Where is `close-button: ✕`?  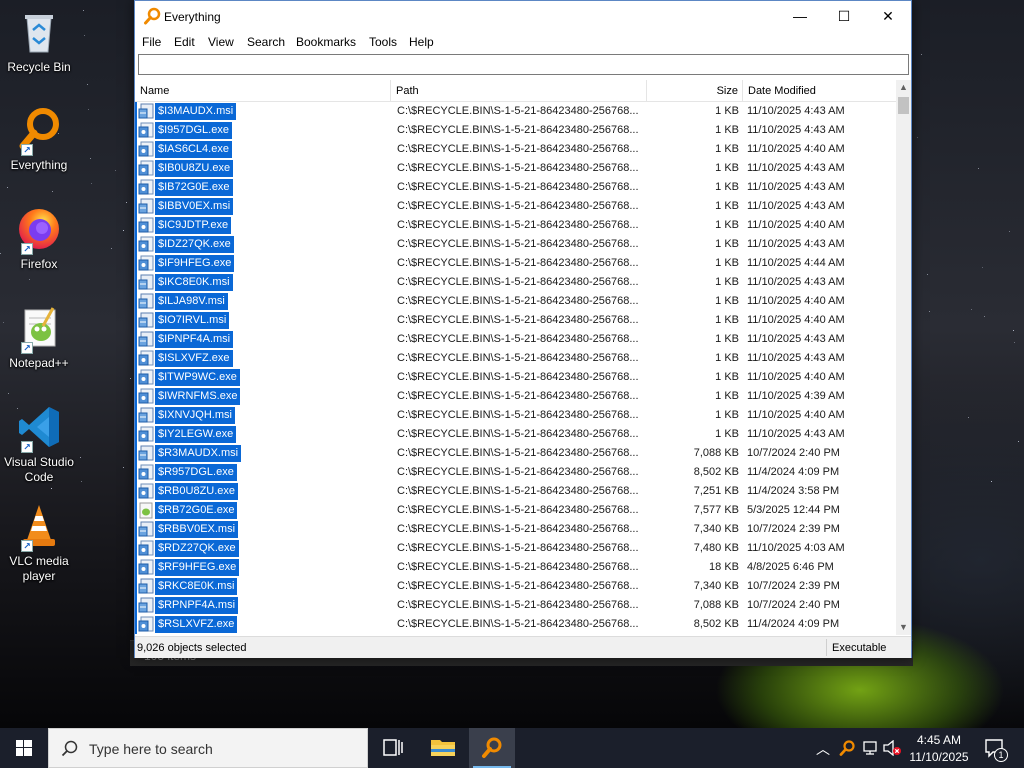
close-button: ✕ is located at coordinates (888, 16).